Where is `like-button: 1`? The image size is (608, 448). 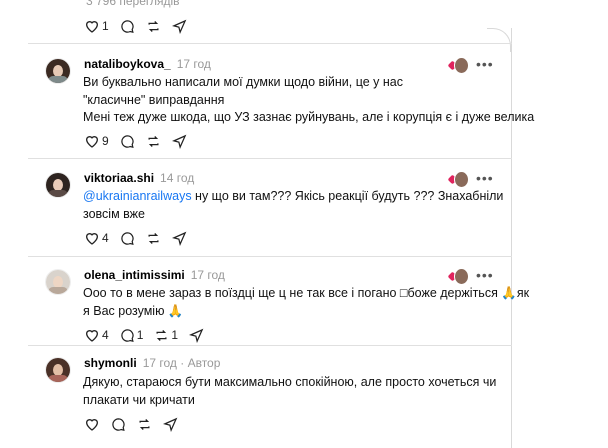 like-button: 1 is located at coordinates (96, 26).